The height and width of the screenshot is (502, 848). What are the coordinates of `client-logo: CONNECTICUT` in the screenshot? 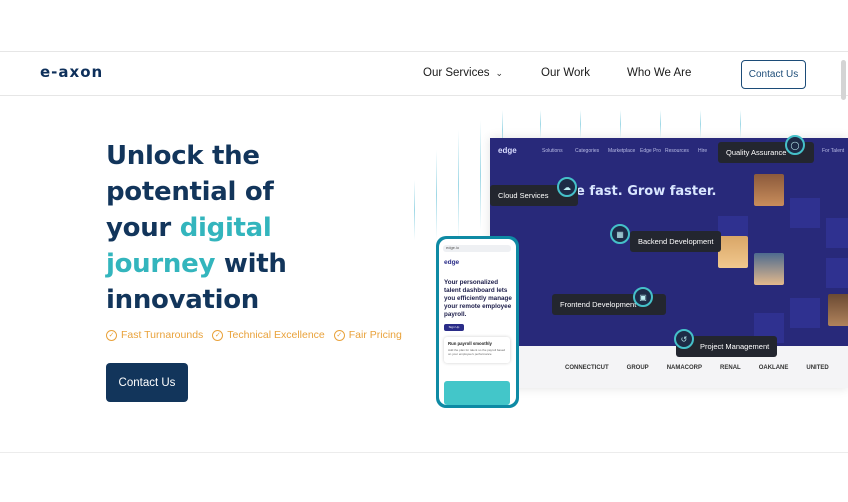 It's located at (587, 368).